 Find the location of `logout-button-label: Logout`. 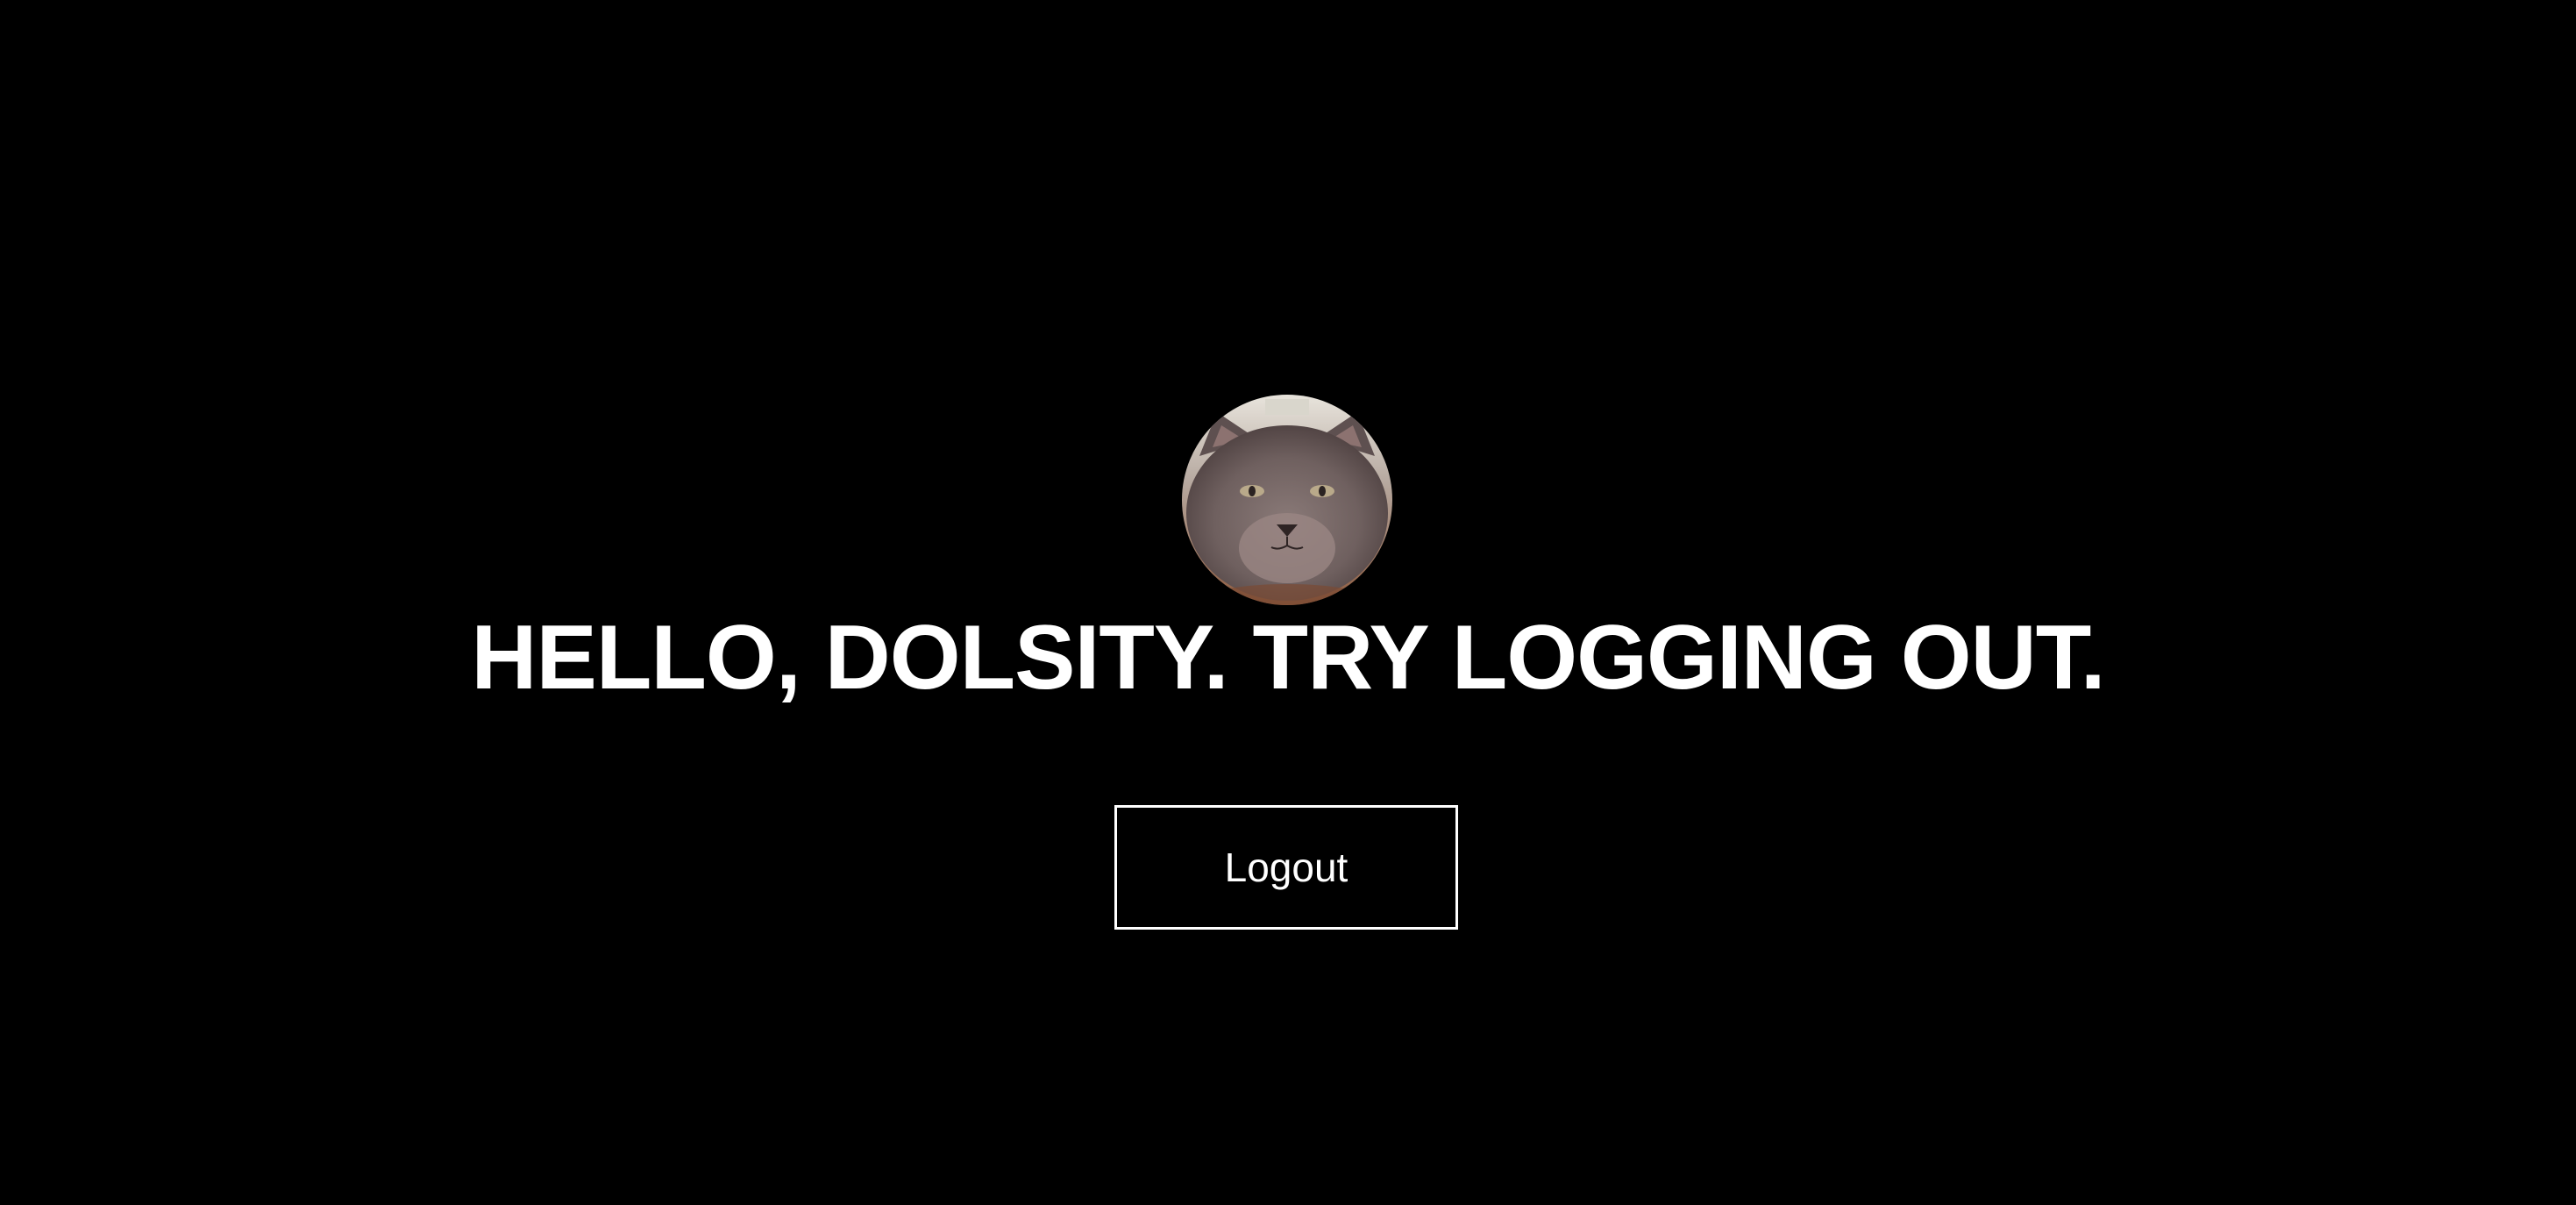

logout-button-label: Logout is located at coordinates (1286, 867).